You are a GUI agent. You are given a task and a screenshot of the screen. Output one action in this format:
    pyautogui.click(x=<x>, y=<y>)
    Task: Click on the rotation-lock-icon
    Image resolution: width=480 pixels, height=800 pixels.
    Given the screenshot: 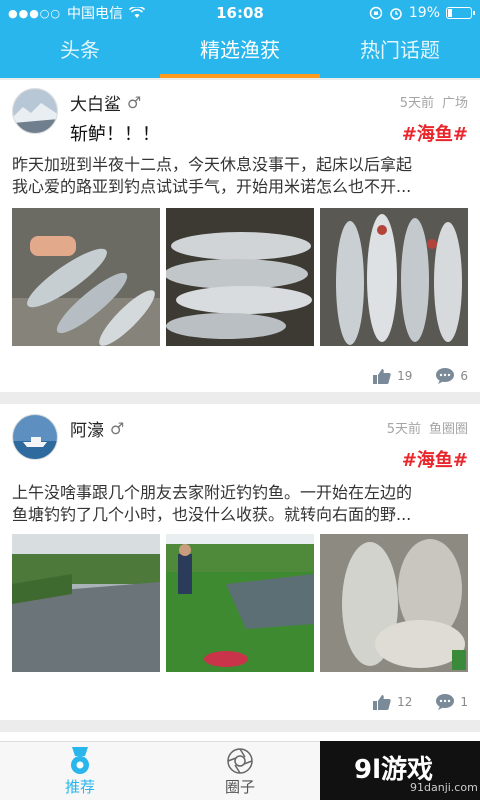 What is the action you would take?
    pyautogui.click(x=376, y=13)
    